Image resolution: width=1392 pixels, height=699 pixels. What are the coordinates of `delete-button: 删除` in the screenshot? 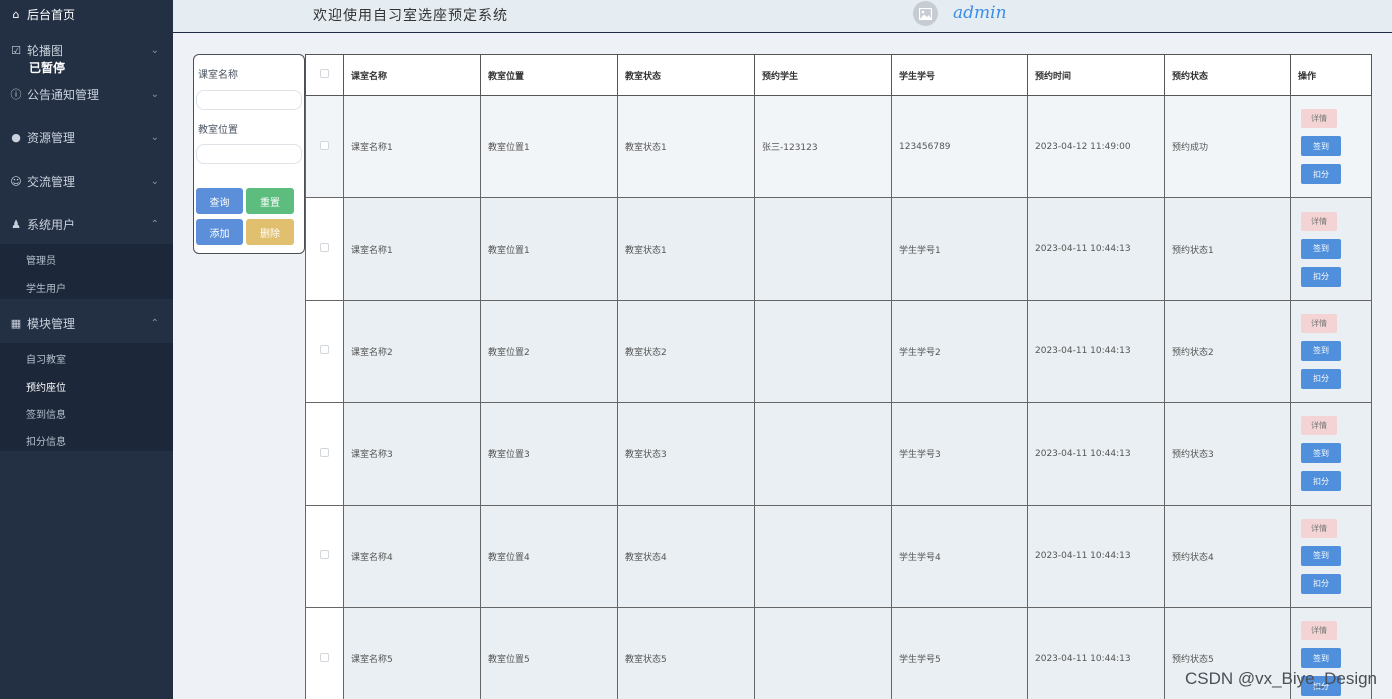 It's located at (270, 232).